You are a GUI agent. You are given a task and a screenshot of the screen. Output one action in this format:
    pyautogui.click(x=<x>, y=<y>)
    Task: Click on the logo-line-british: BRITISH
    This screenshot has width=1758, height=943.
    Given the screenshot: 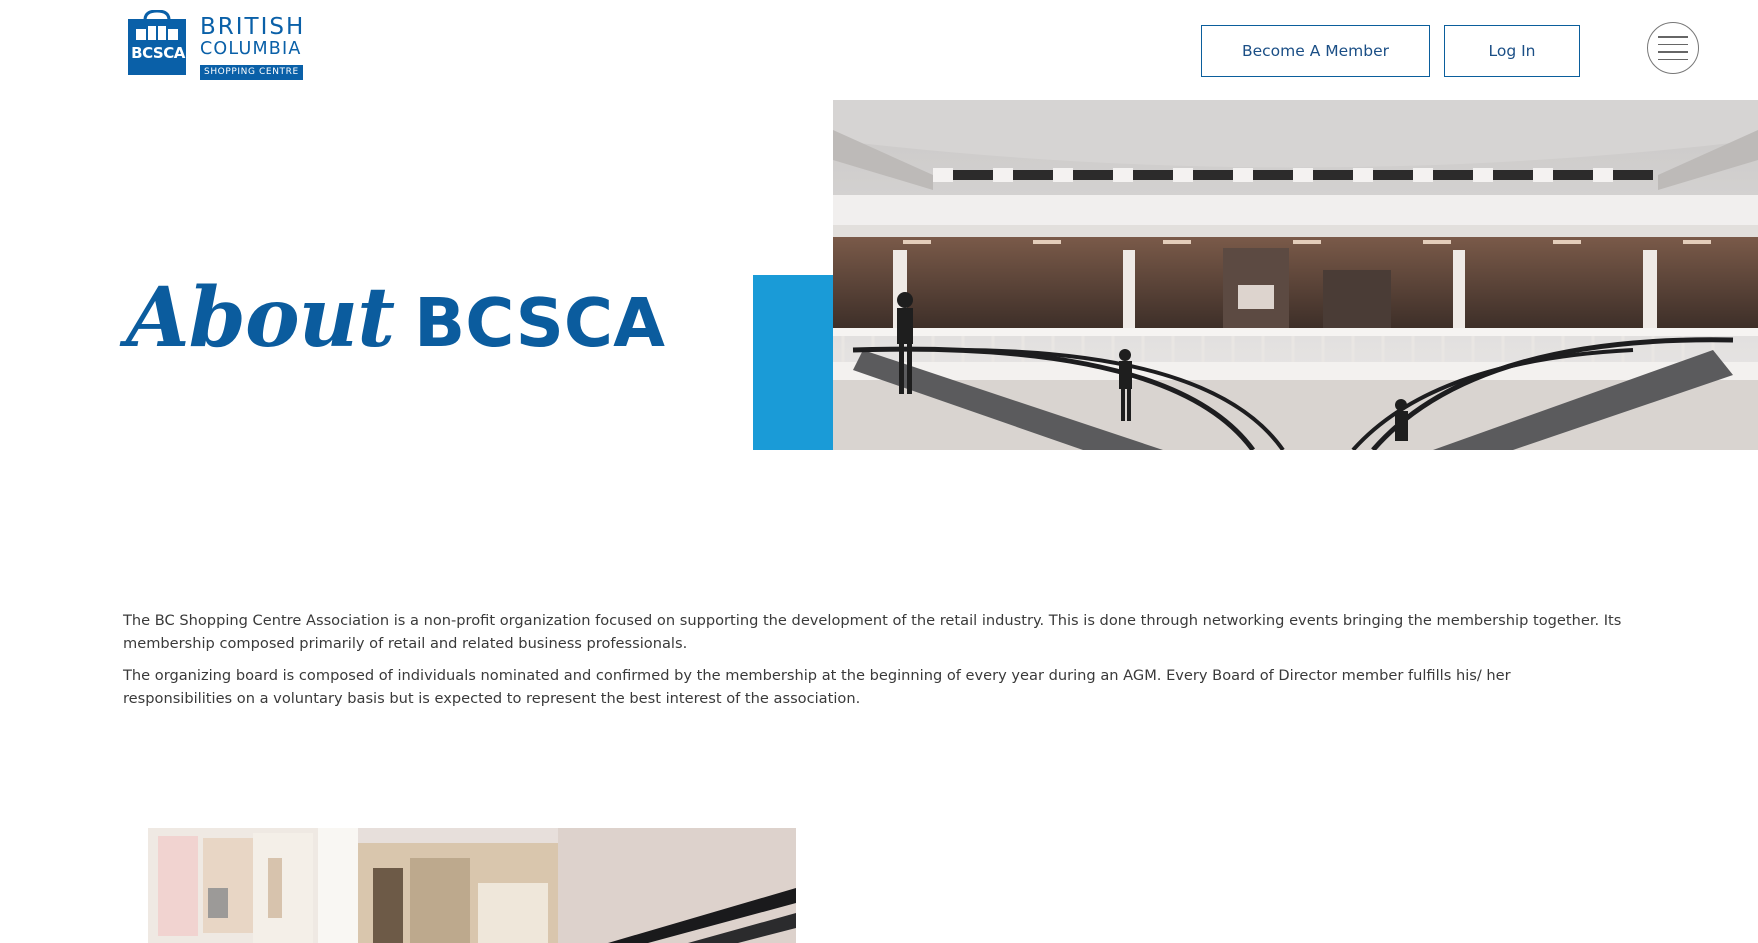 What is the action you would take?
    pyautogui.click(x=253, y=27)
    